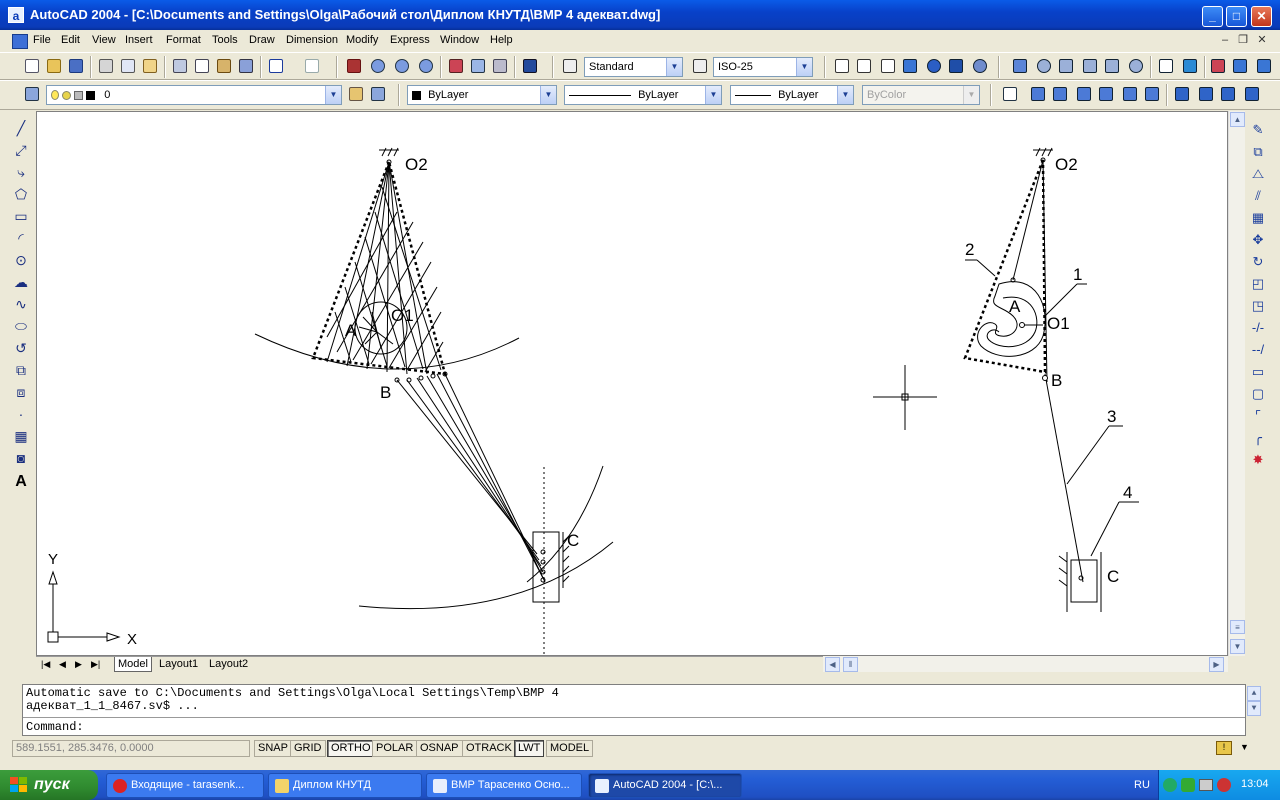 The image size is (1280, 800). Describe the element at coordinates (570, 748) in the screenshot. I see `model-toggle: MODEL` at that location.